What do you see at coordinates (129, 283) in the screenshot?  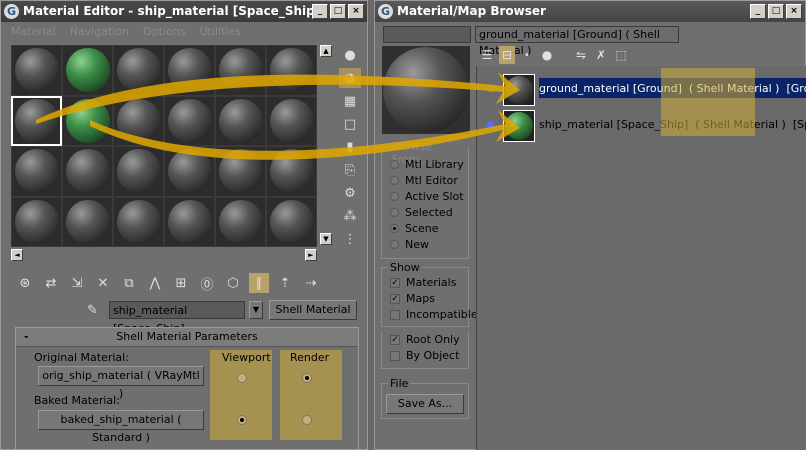 I see `make-copy-icon: ⧉` at bounding box center [129, 283].